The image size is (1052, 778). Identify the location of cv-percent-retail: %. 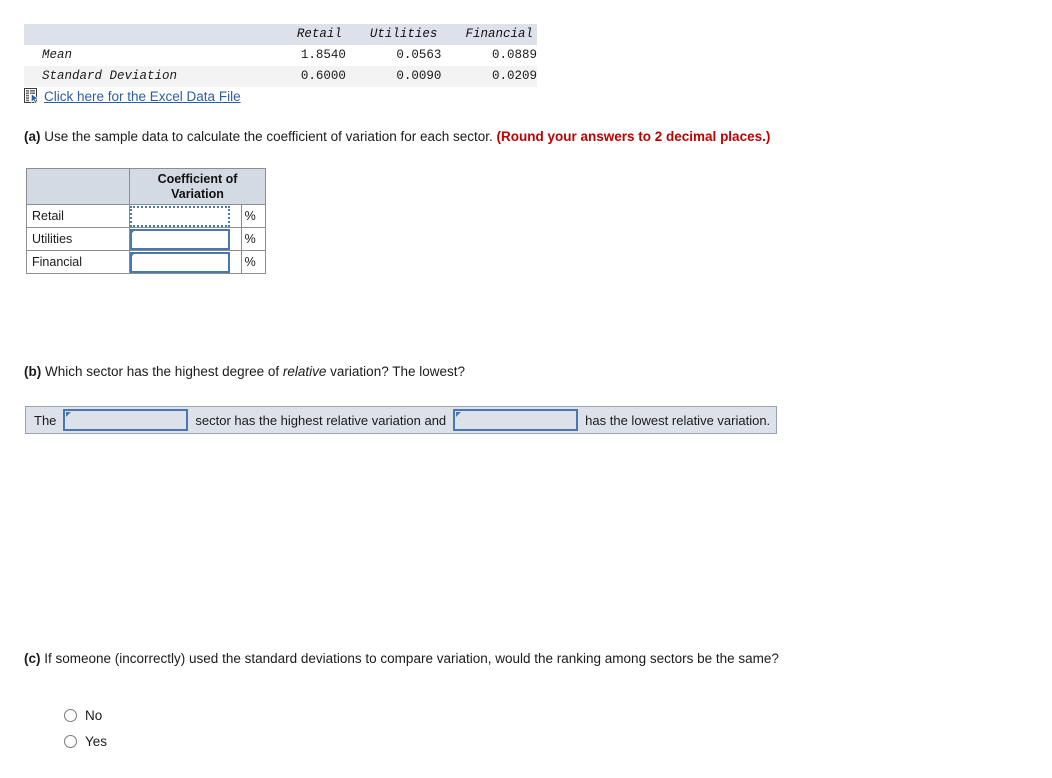
(253, 216).